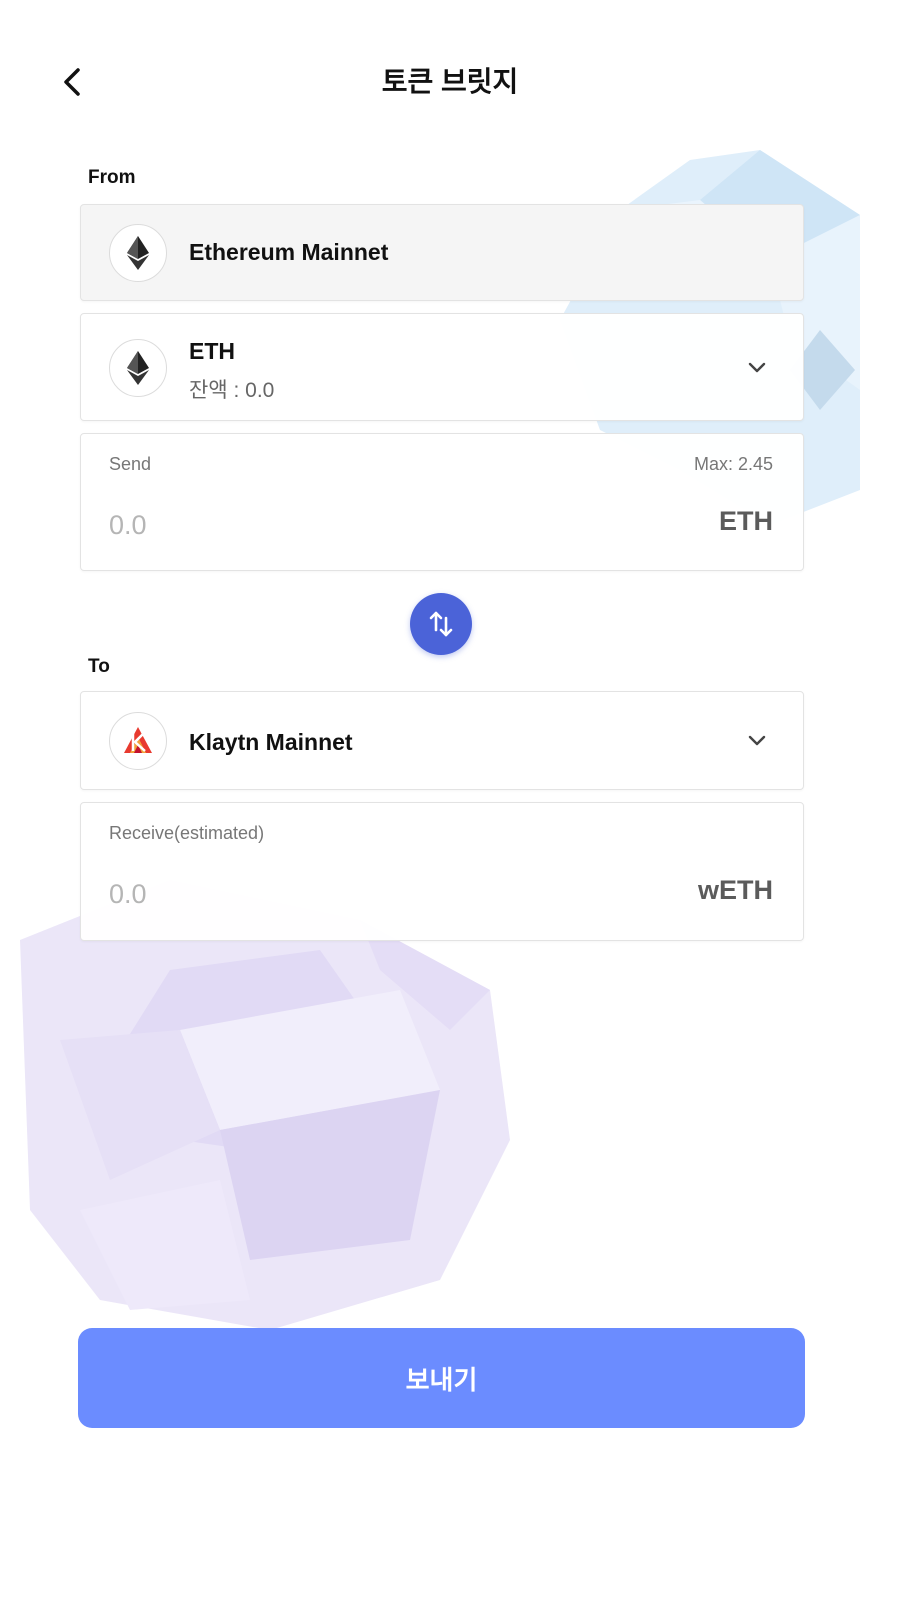 The width and height of the screenshot is (900, 1600). I want to click on send-button: 보내기, so click(441, 1378).